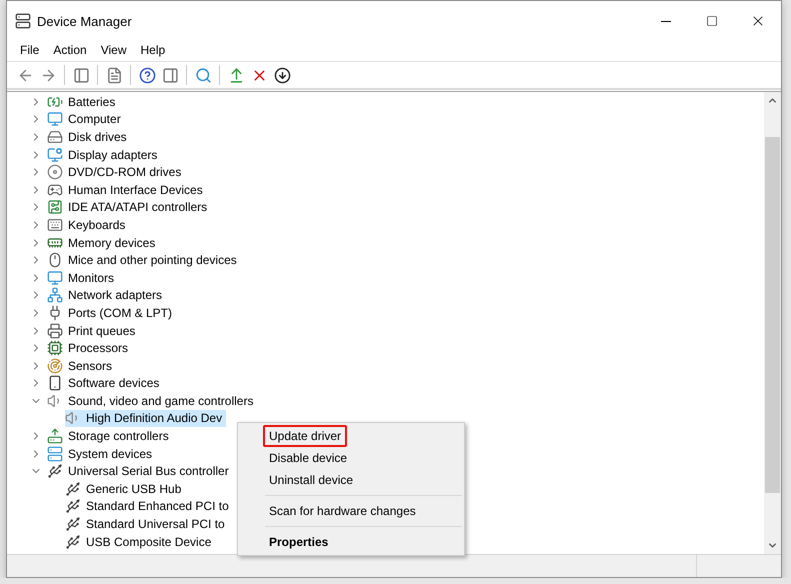 Image resolution: width=791 pixels, height=584 pixels. I want to click on help-icon, so click(147, 75).